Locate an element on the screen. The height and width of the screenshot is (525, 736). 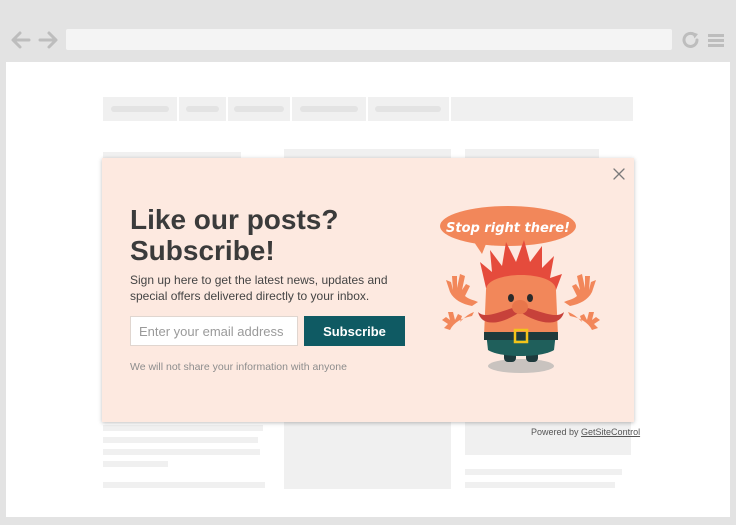
address-bar is located at coordinates (369, 39).